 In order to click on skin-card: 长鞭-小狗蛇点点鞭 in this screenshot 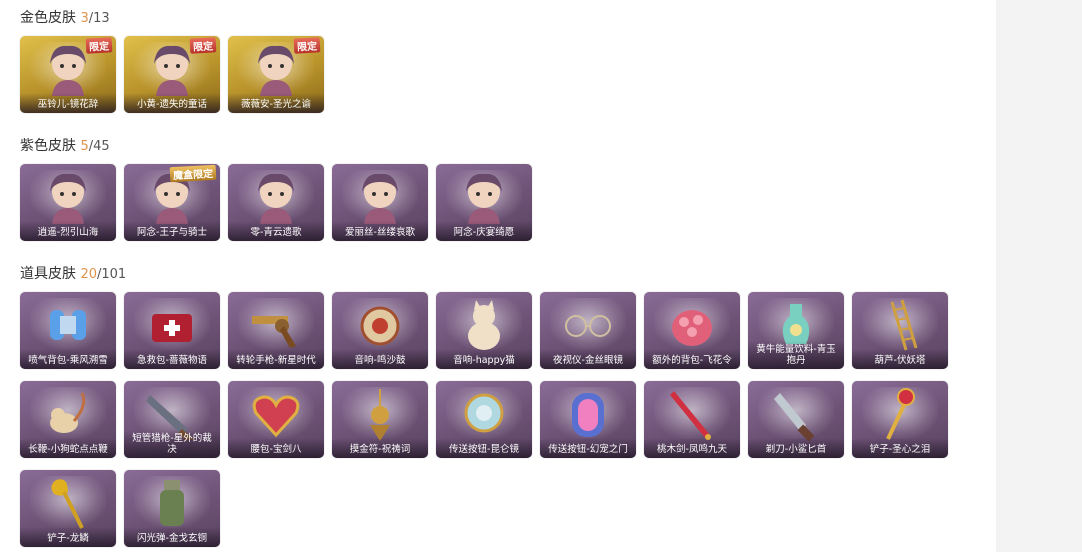, I will do `click(68, 419)`.